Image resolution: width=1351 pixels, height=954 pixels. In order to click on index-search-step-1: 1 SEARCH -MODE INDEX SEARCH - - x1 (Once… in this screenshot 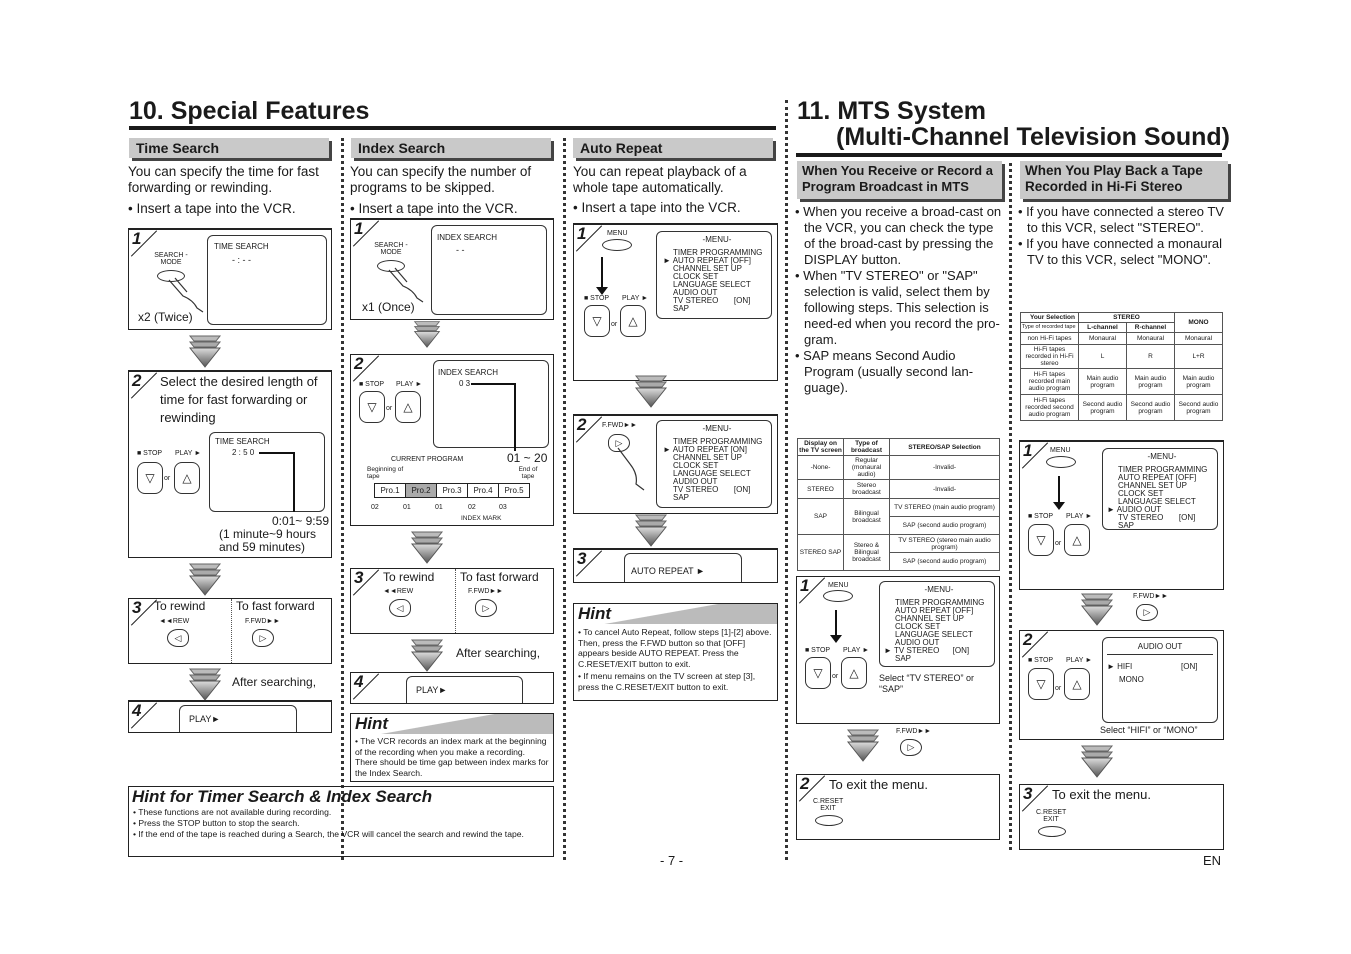, I will do `click(452, 269)`.